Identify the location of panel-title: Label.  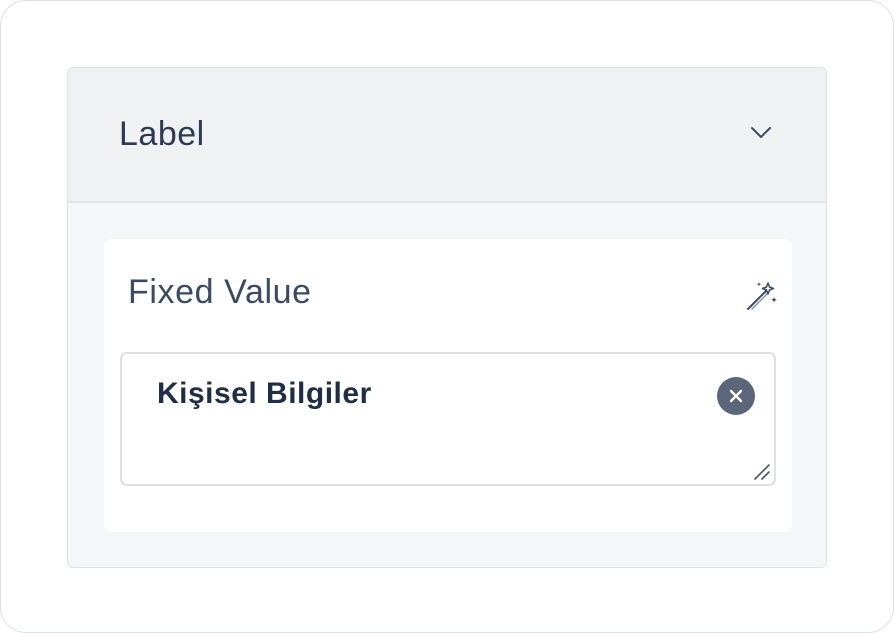
(162, 134).